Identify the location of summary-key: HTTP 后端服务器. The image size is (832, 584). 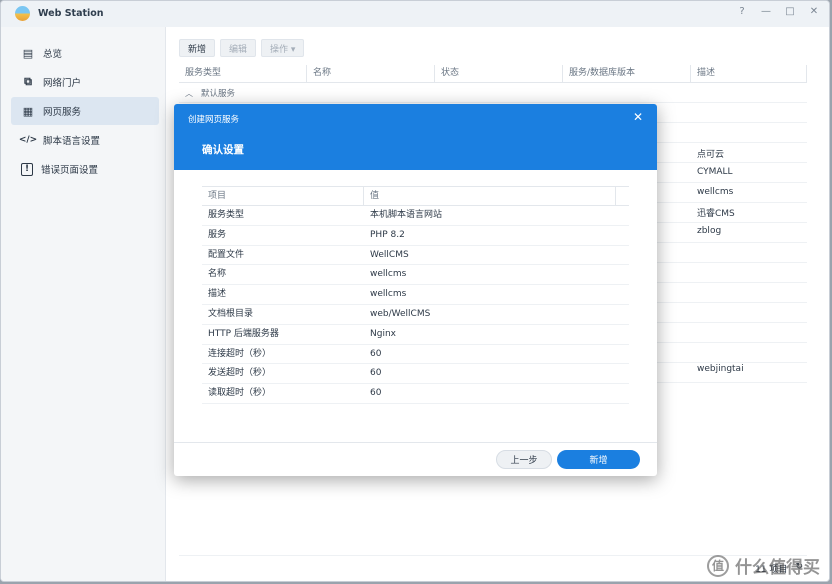
(243, 333).